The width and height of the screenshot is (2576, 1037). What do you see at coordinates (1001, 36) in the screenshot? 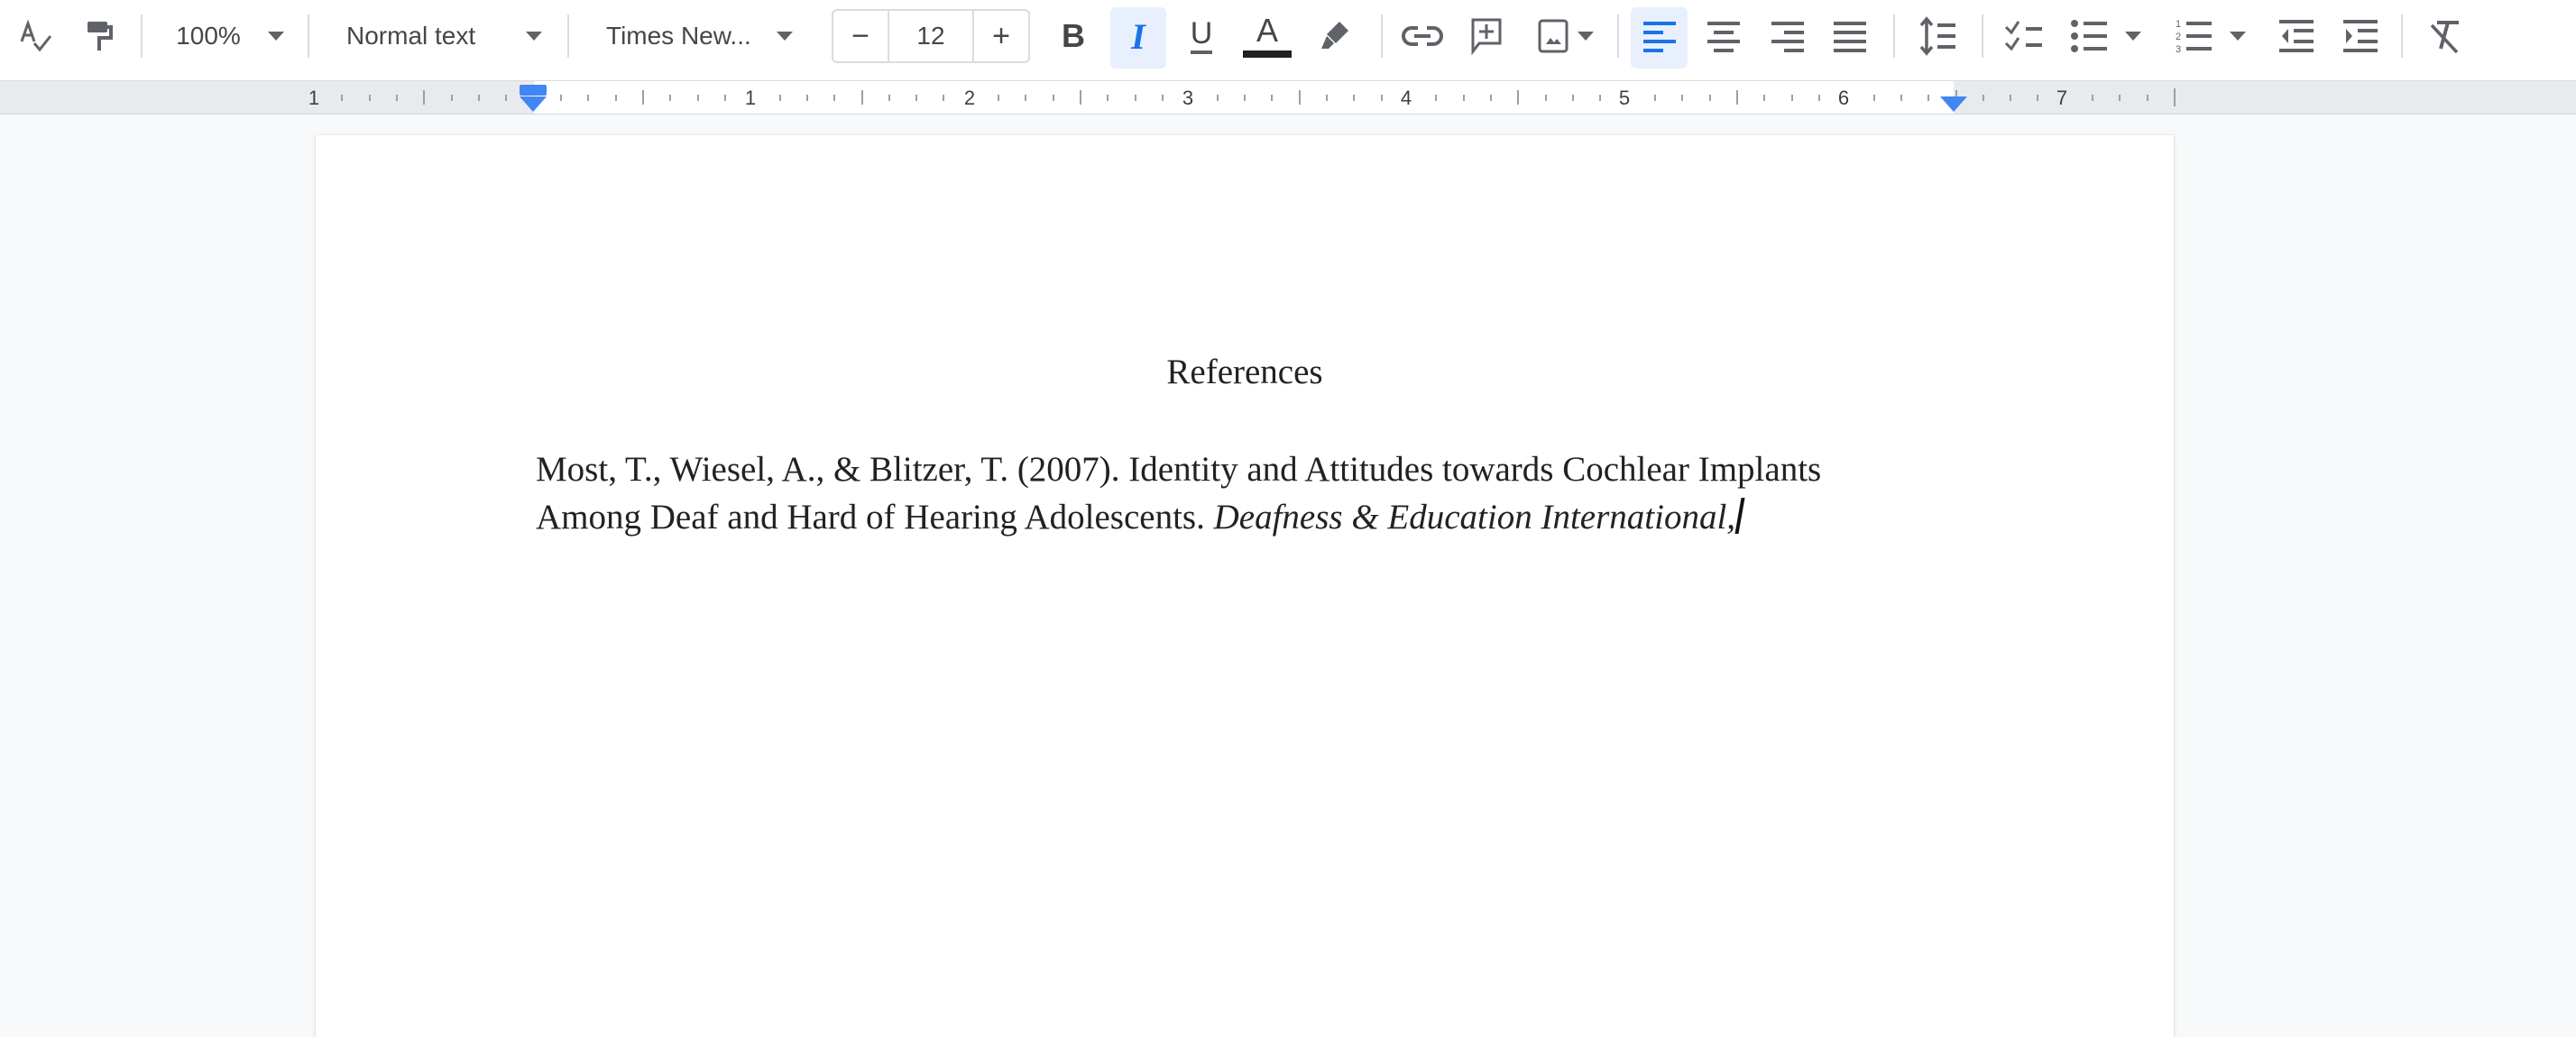
I see `increase-font-size-button: +` at bounding box center [1001, 36].